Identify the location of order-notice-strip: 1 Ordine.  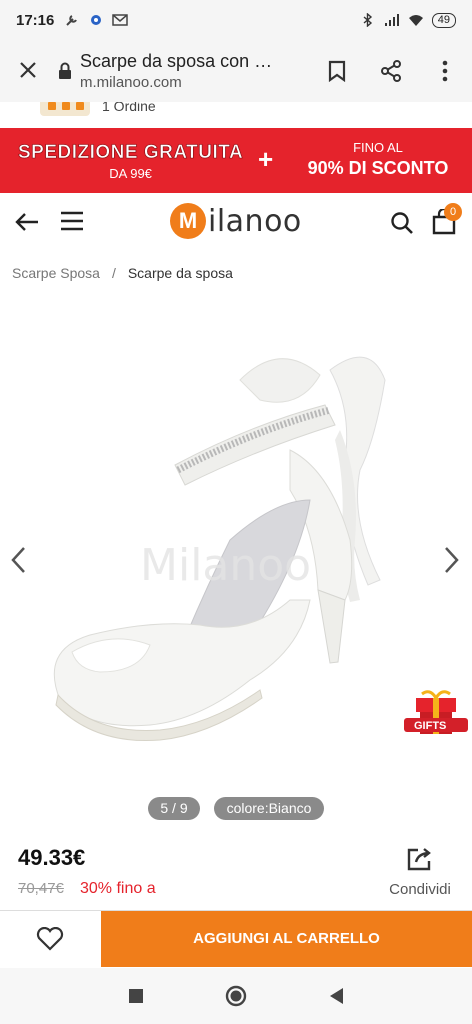
(236, 115).